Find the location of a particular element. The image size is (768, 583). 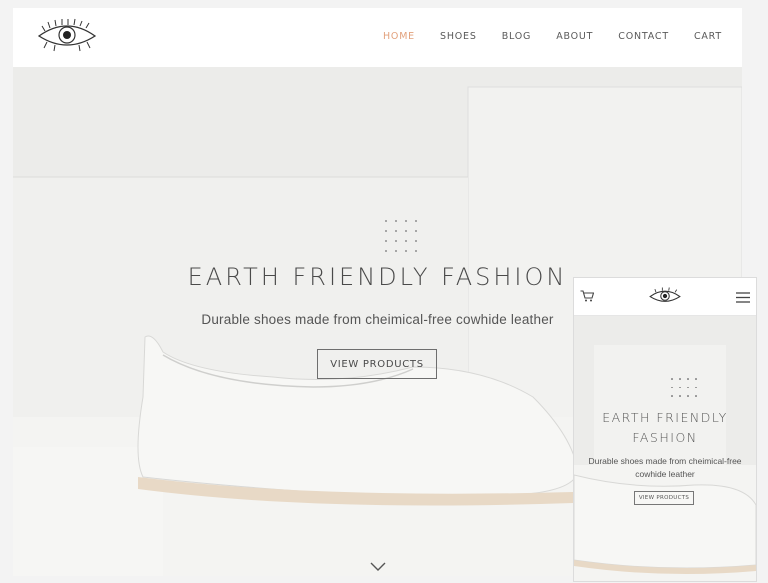

mobile-hero-title-line1: EARTH FRIENDLY is located at coordinates (665, 417).